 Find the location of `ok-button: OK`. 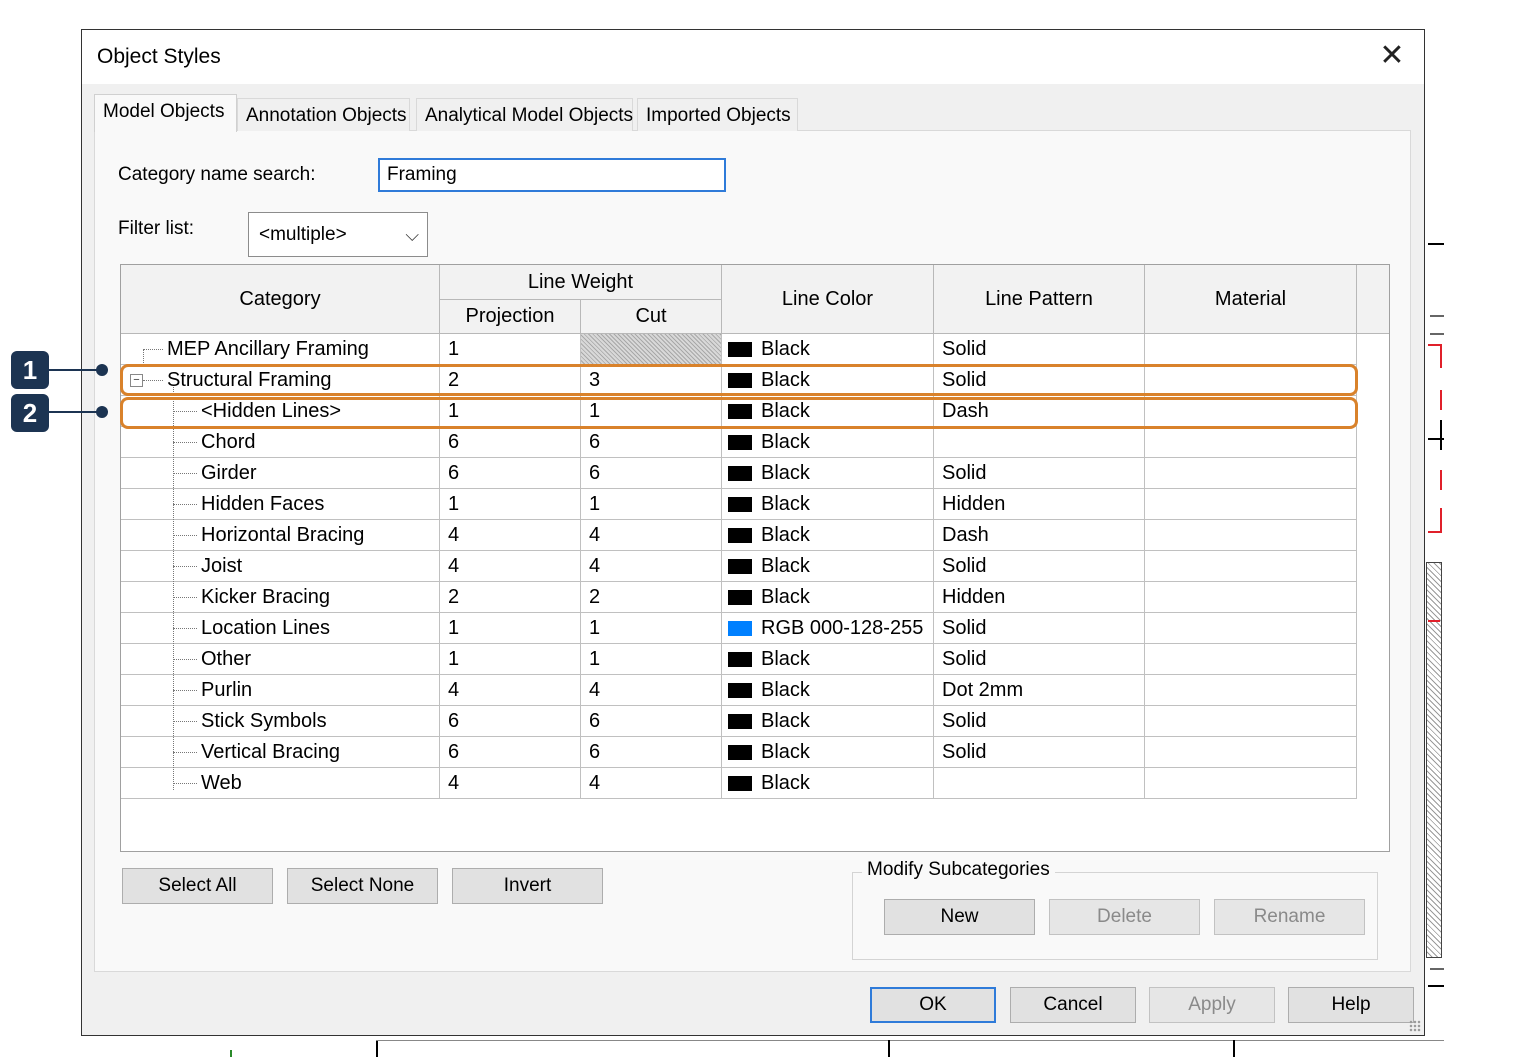

ok-button: OK is located at coordinates (933, 1005).